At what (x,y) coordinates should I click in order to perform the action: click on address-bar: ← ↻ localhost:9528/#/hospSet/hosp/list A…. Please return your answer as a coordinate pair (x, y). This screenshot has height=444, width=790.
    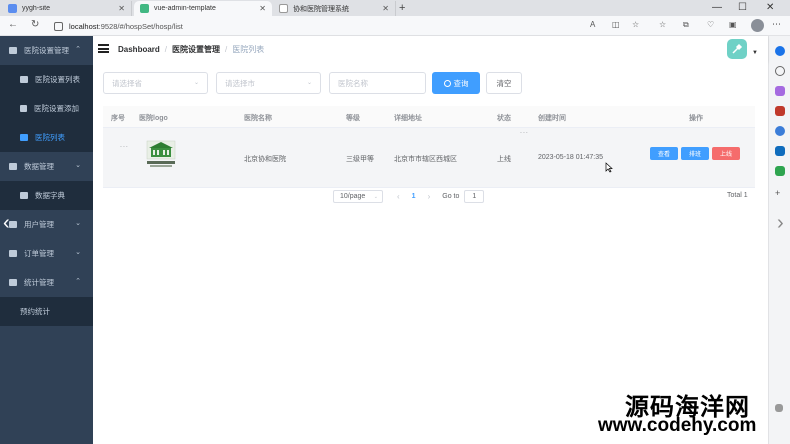
    Looking at the image, I should click on (395, 26).